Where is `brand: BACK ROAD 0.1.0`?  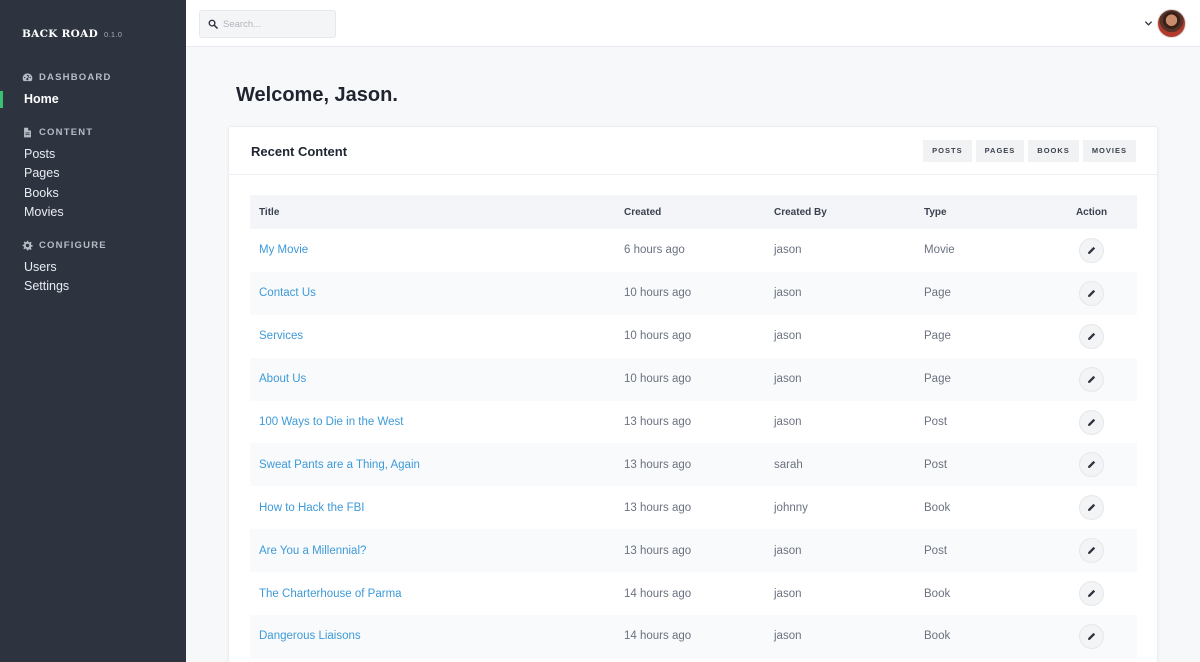 brand: BACK ROAD 0.1.0 is located at coordinates (72, 34).